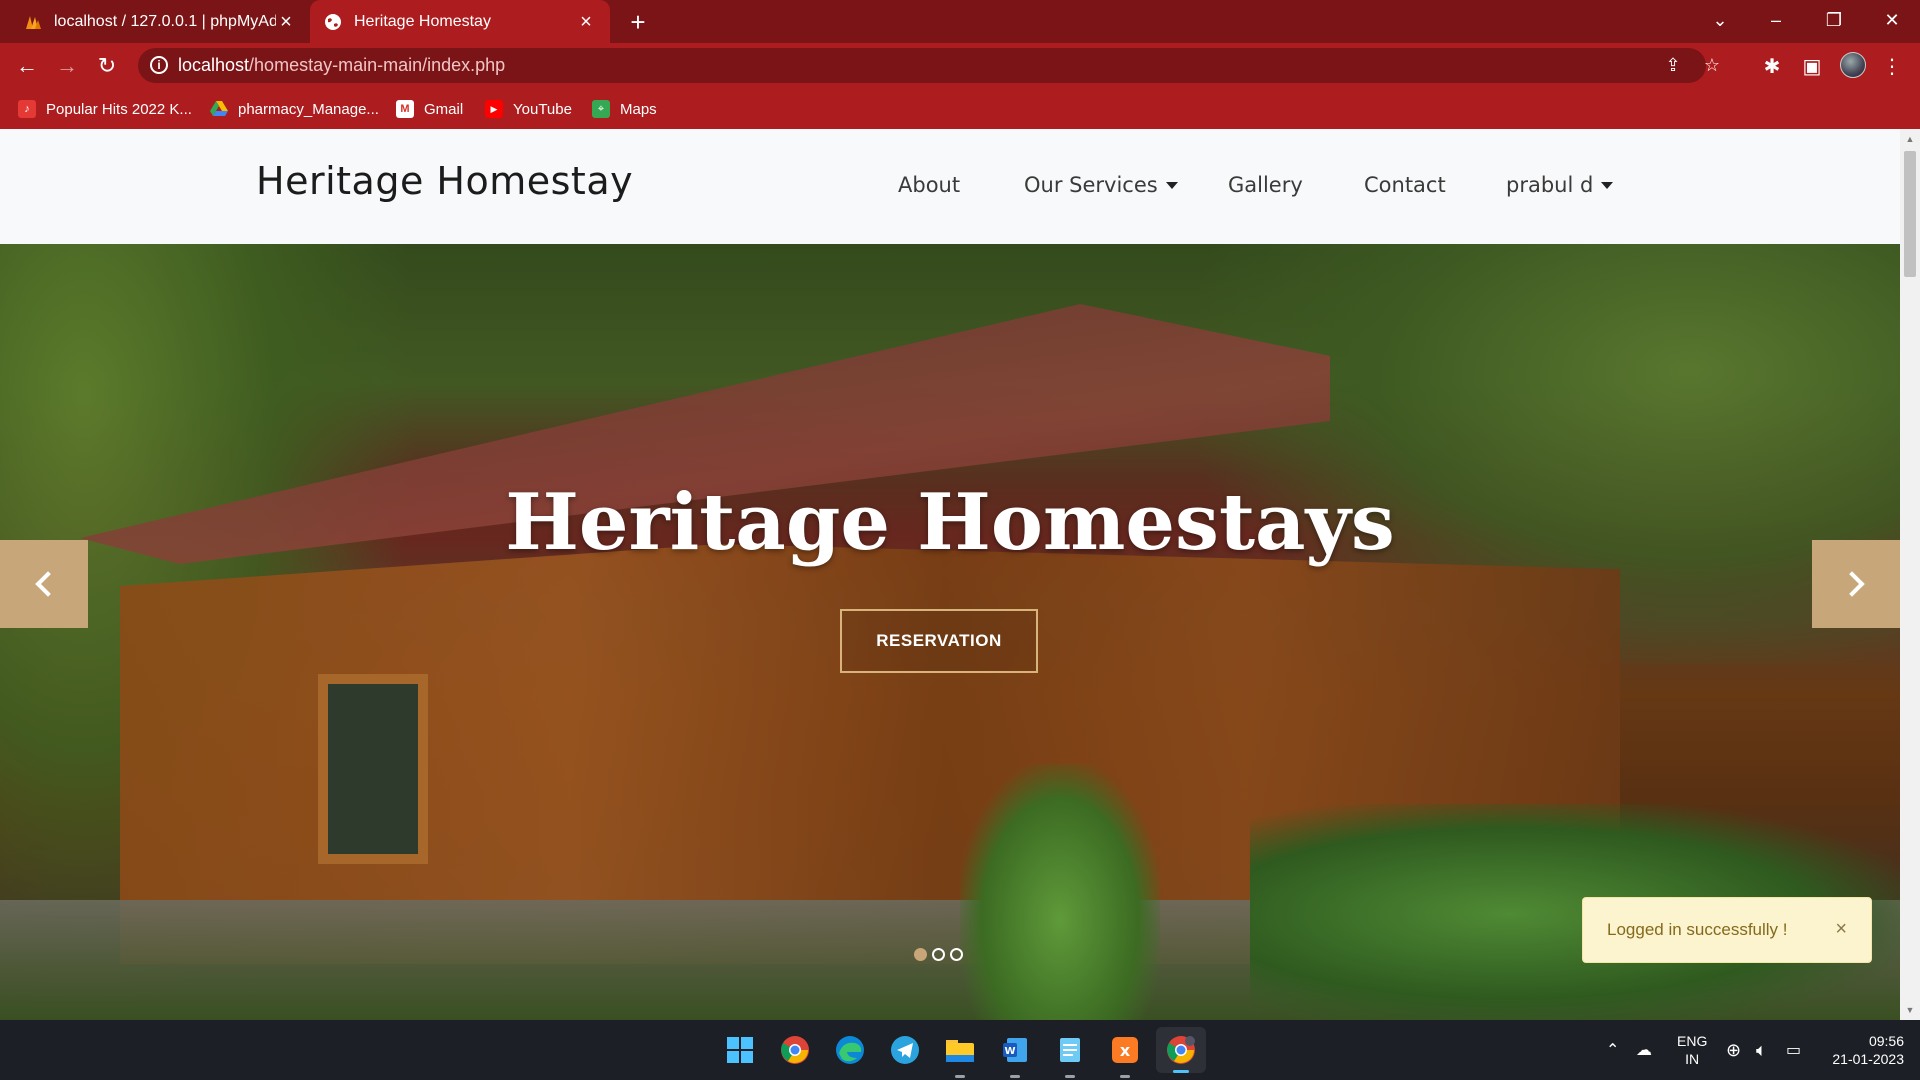  What do you see at coordinates (494, 109) in the screenshot?
I see `youtube-icon: ▶` at bounding box center [494, 109].